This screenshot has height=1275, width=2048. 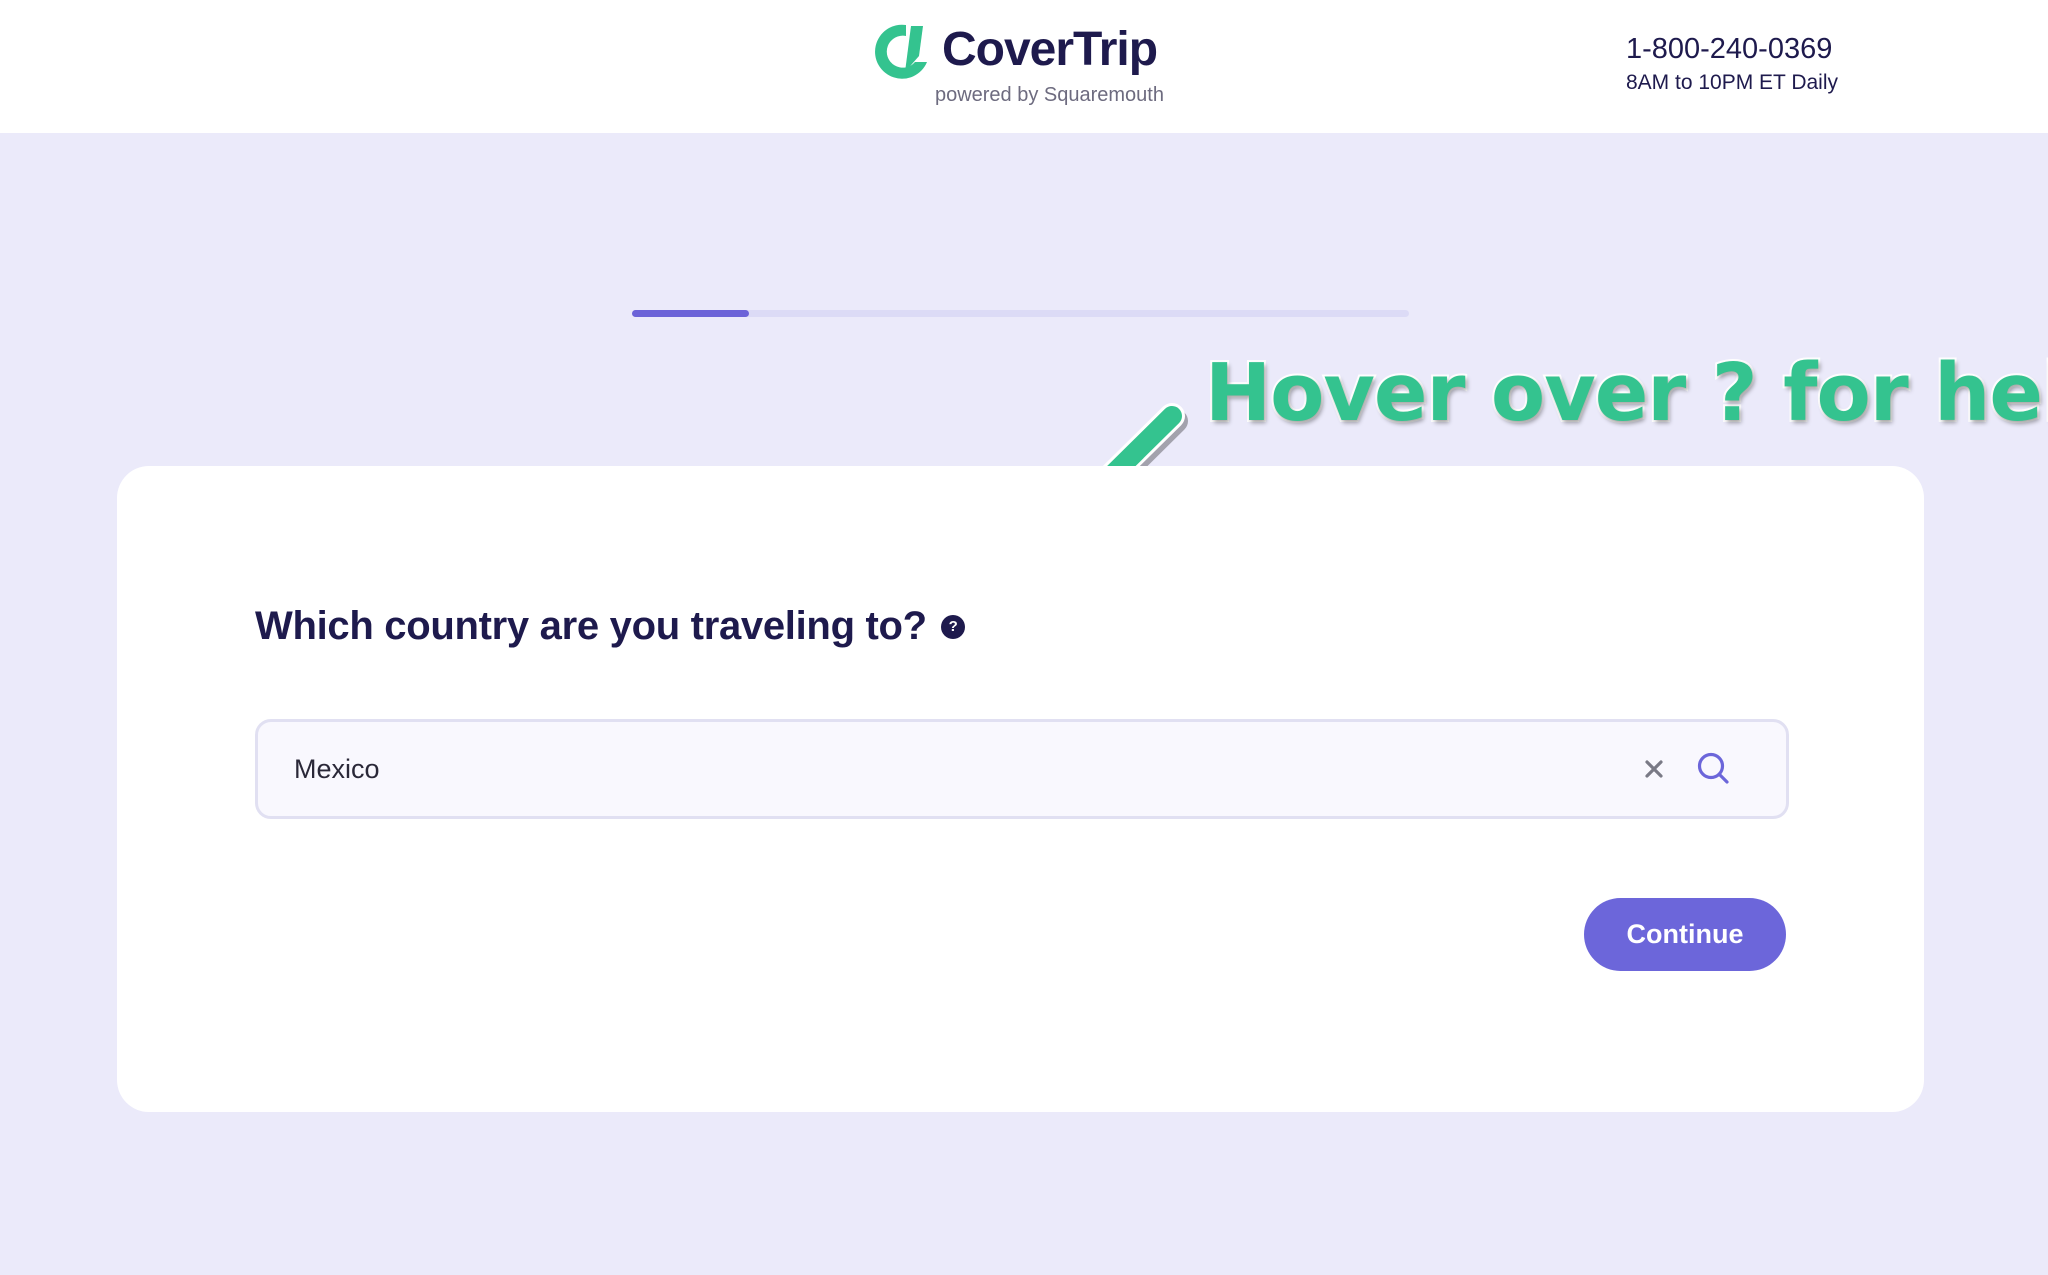 What do you see at coordinates (934, 769) in the screenshot?
I see `country-search-input` at bounding box center [934, 769].